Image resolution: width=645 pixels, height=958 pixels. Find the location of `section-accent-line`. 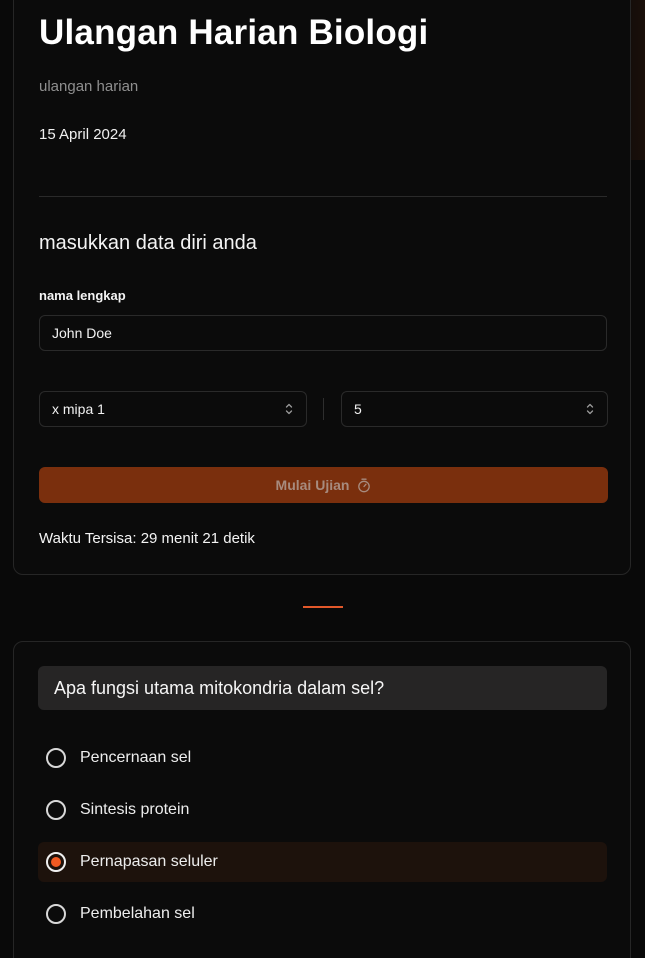

section-accent-line is located at coordinates (323, 607).